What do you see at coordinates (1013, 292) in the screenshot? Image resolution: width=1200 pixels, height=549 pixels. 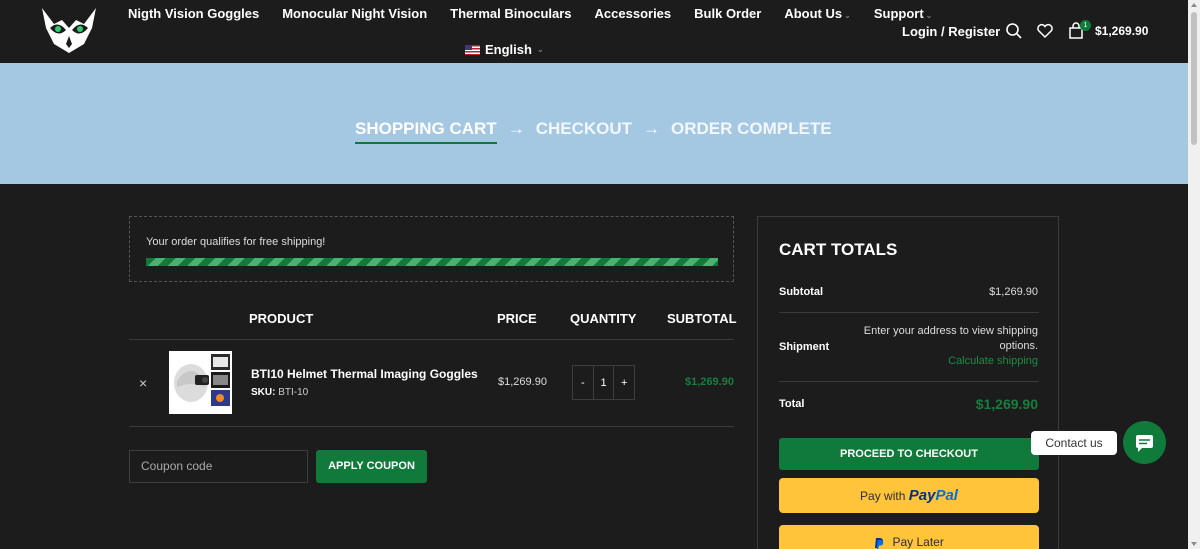 I see `subtotal-value: $1,269.90` at bounding box center [1013, 292].